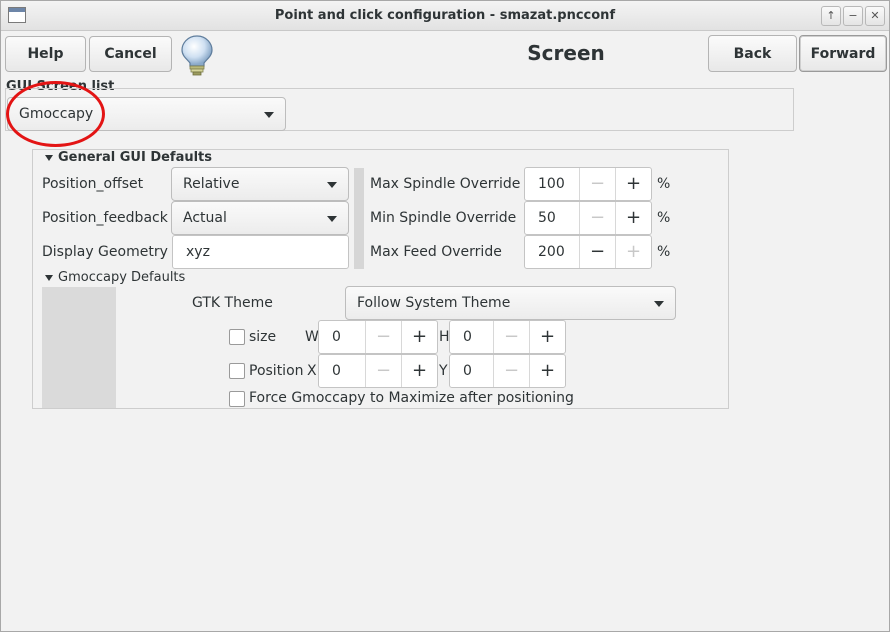  I want to click on height-spin: 0 − +, so click(507, 337).